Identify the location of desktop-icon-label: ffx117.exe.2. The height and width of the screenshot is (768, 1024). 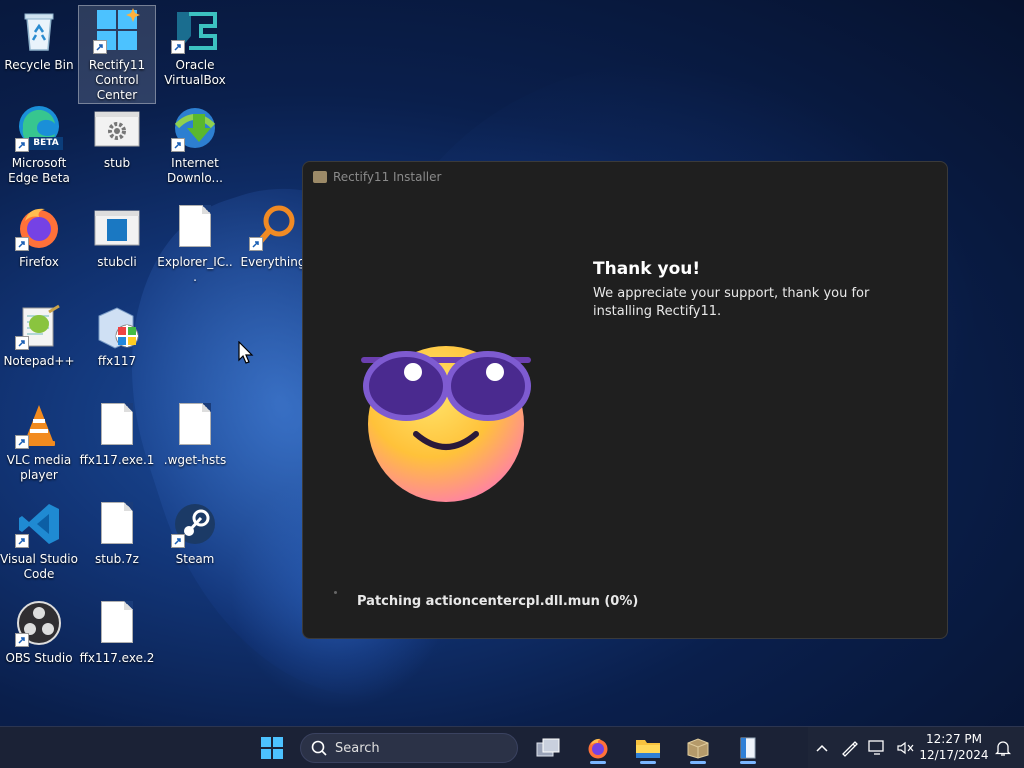
(117, 658).